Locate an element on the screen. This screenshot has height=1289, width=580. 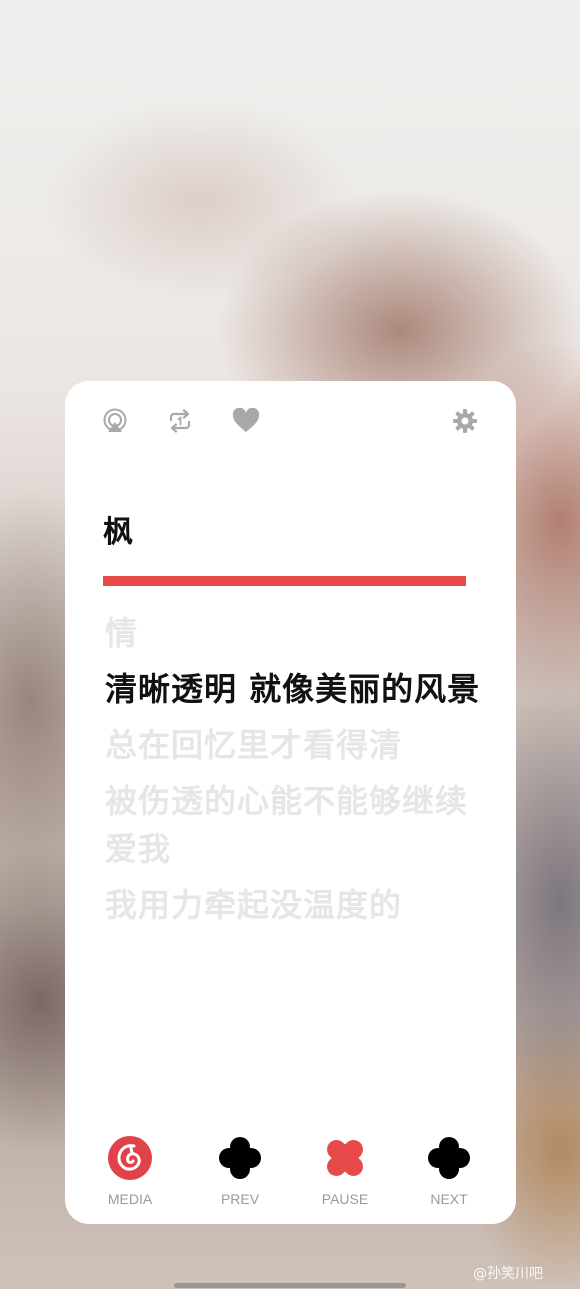
watermark: @孙笑川吧 is located at coordinates (508, 1274).